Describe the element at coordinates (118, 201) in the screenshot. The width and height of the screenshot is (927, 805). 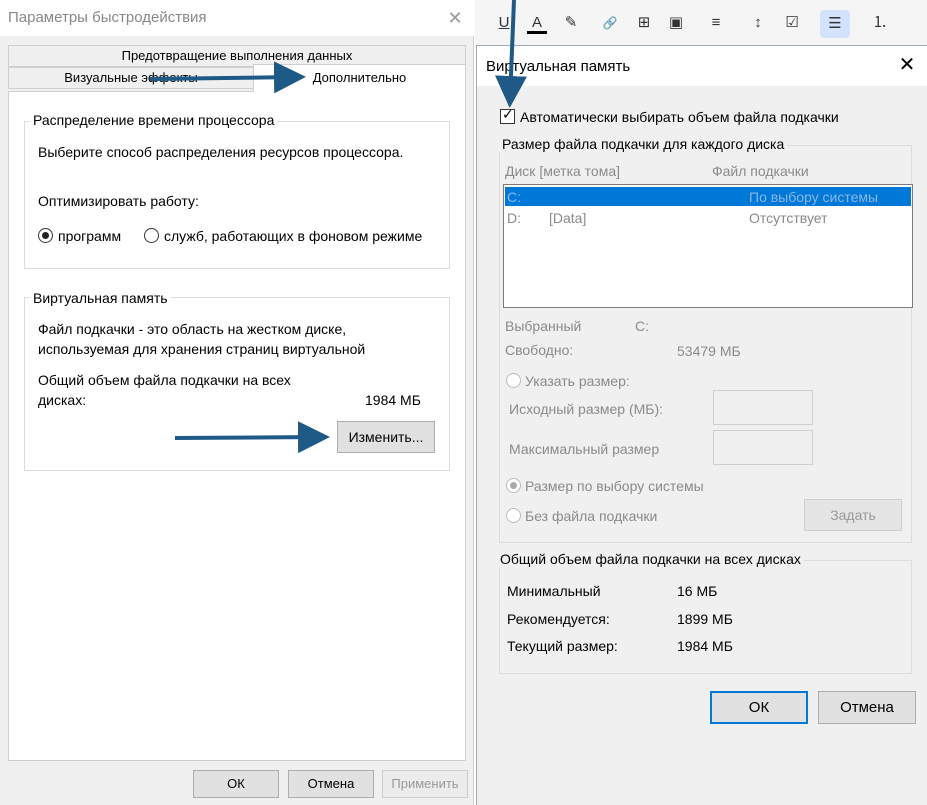
I see `optimize-label: Оптимизировать работу:` at that location.